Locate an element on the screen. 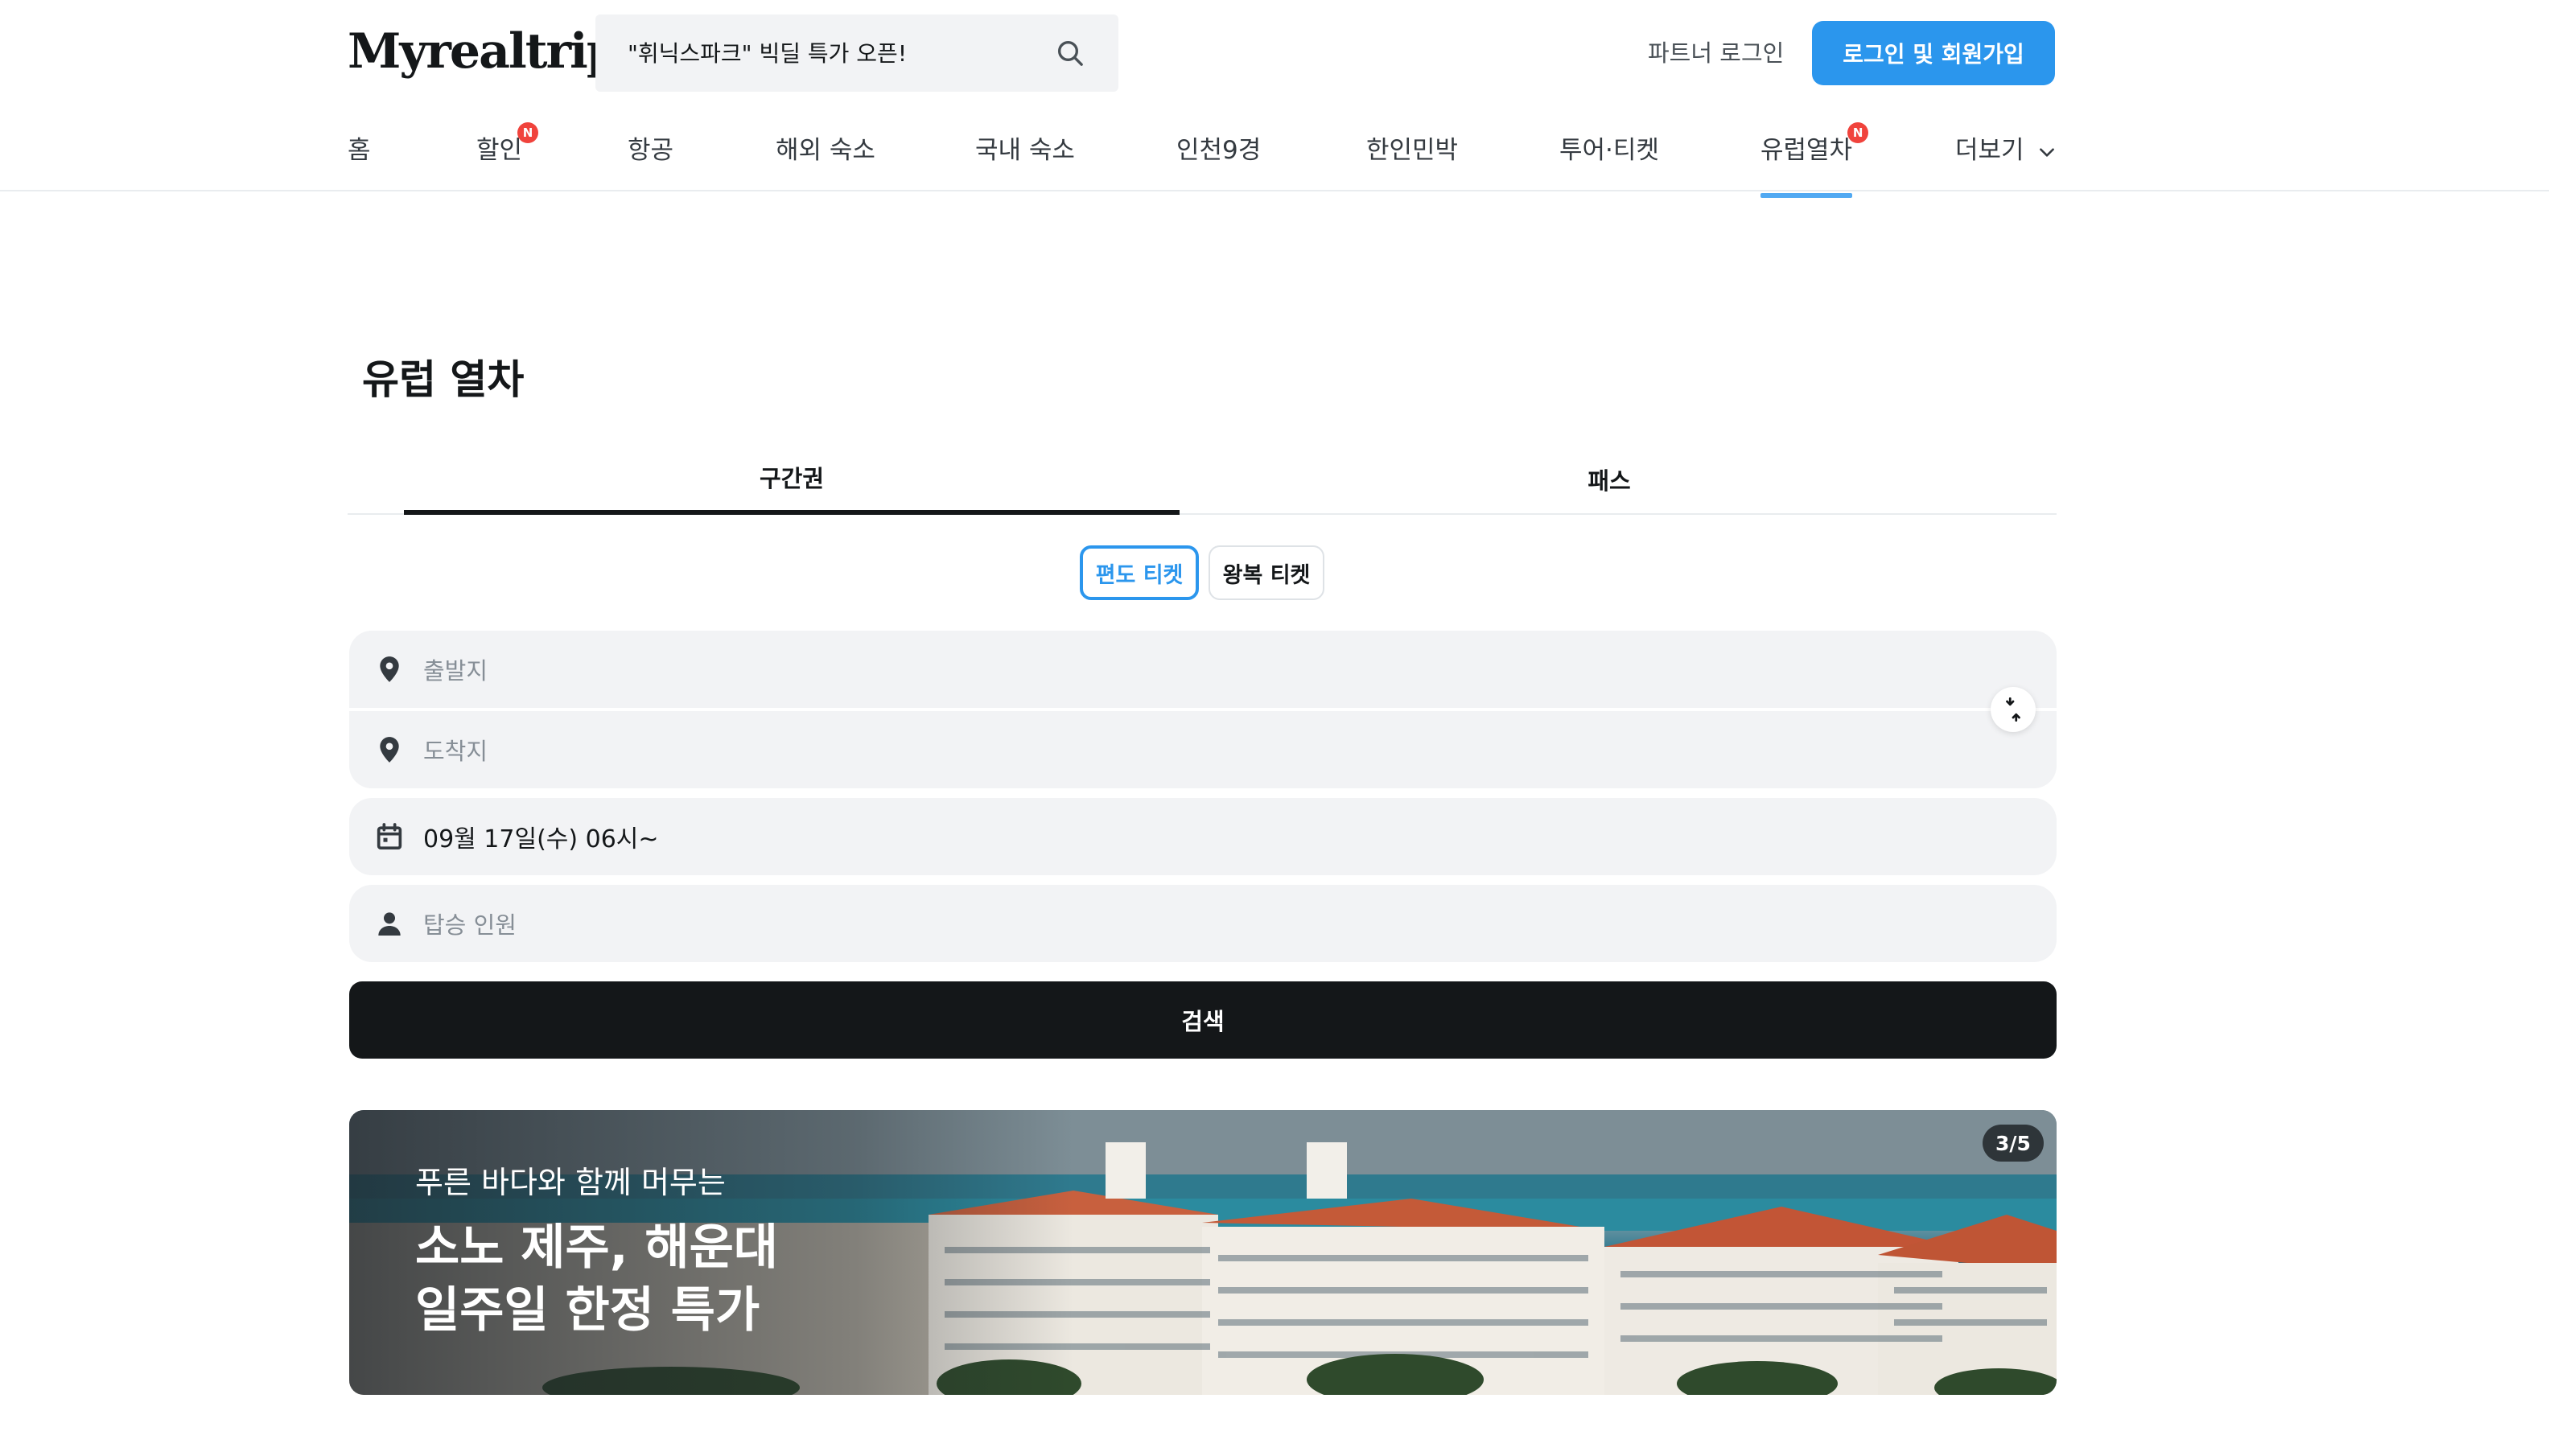 The image size is (2549, 1456). nav-item-label: 항공 is located at coordinates (651, 150).